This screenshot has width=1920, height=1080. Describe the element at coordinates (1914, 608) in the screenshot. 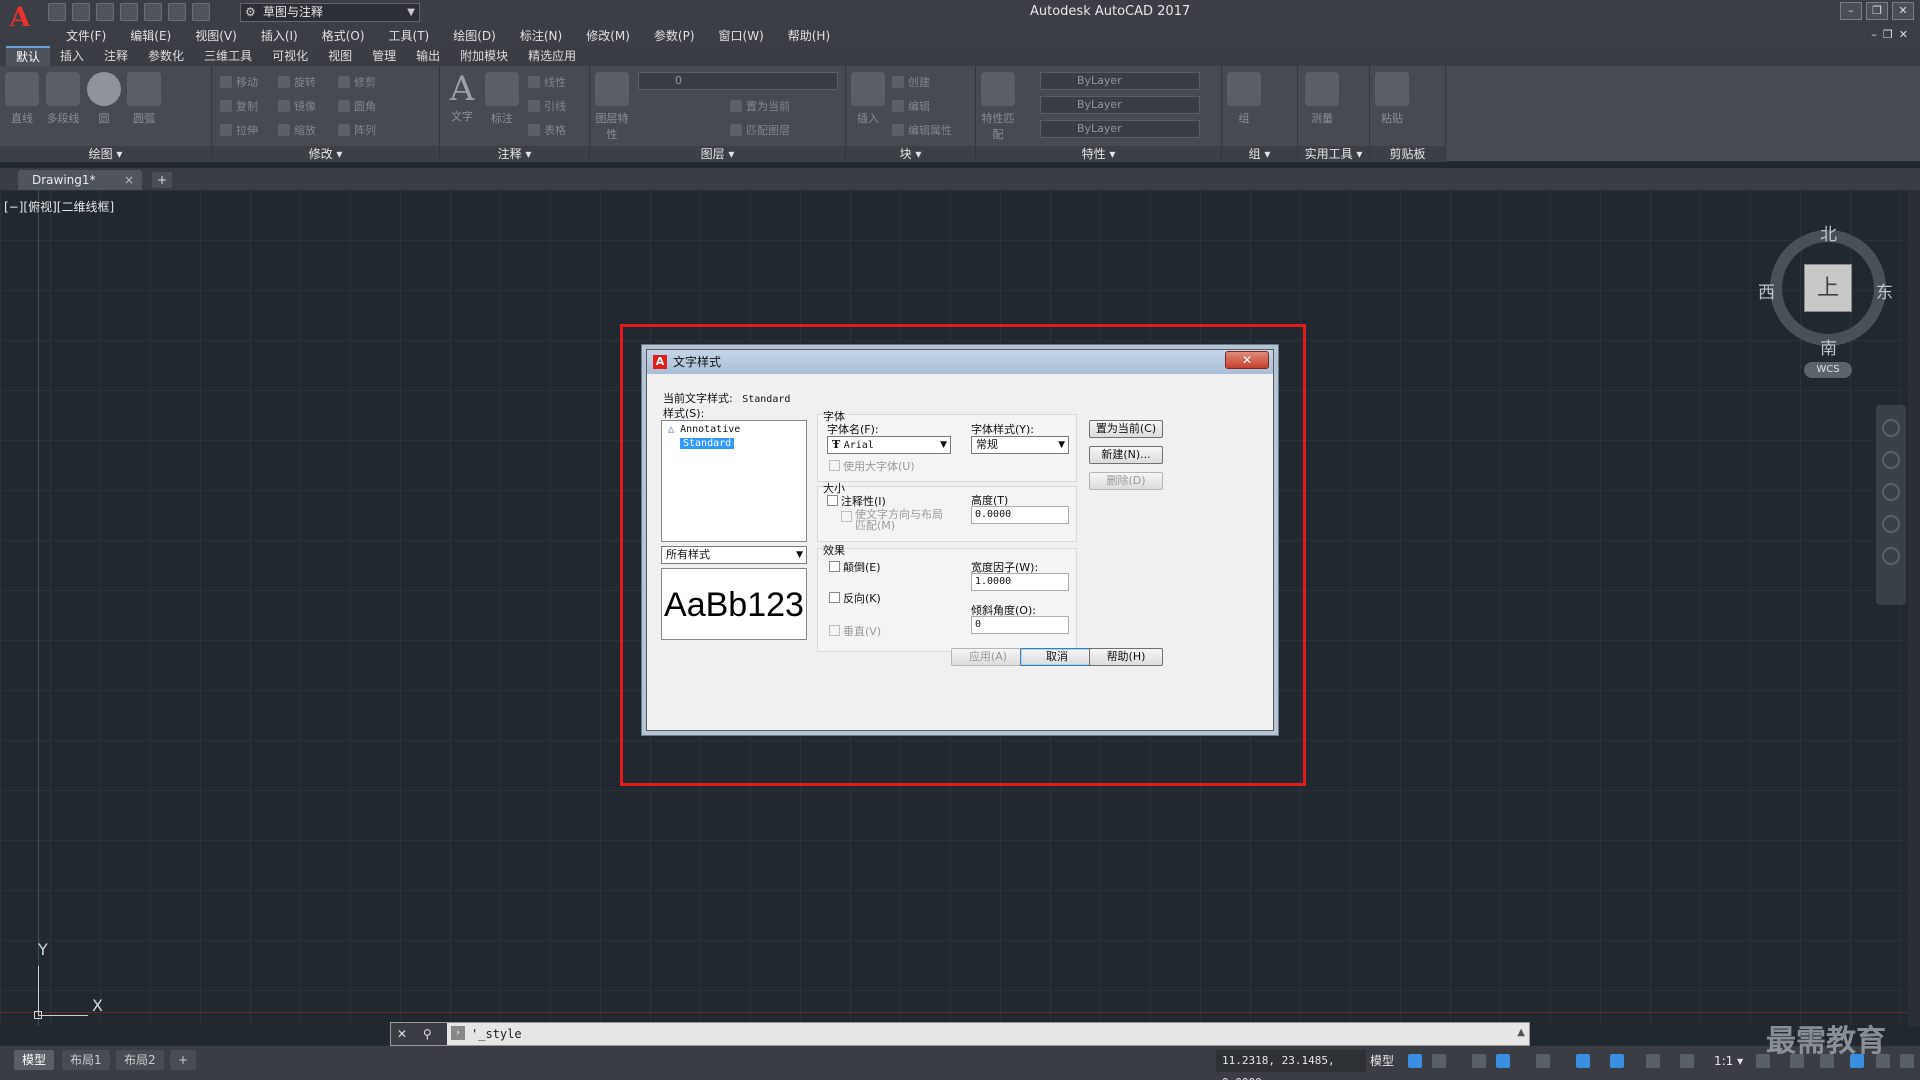

I see `vertical-scrollbar` at that location.